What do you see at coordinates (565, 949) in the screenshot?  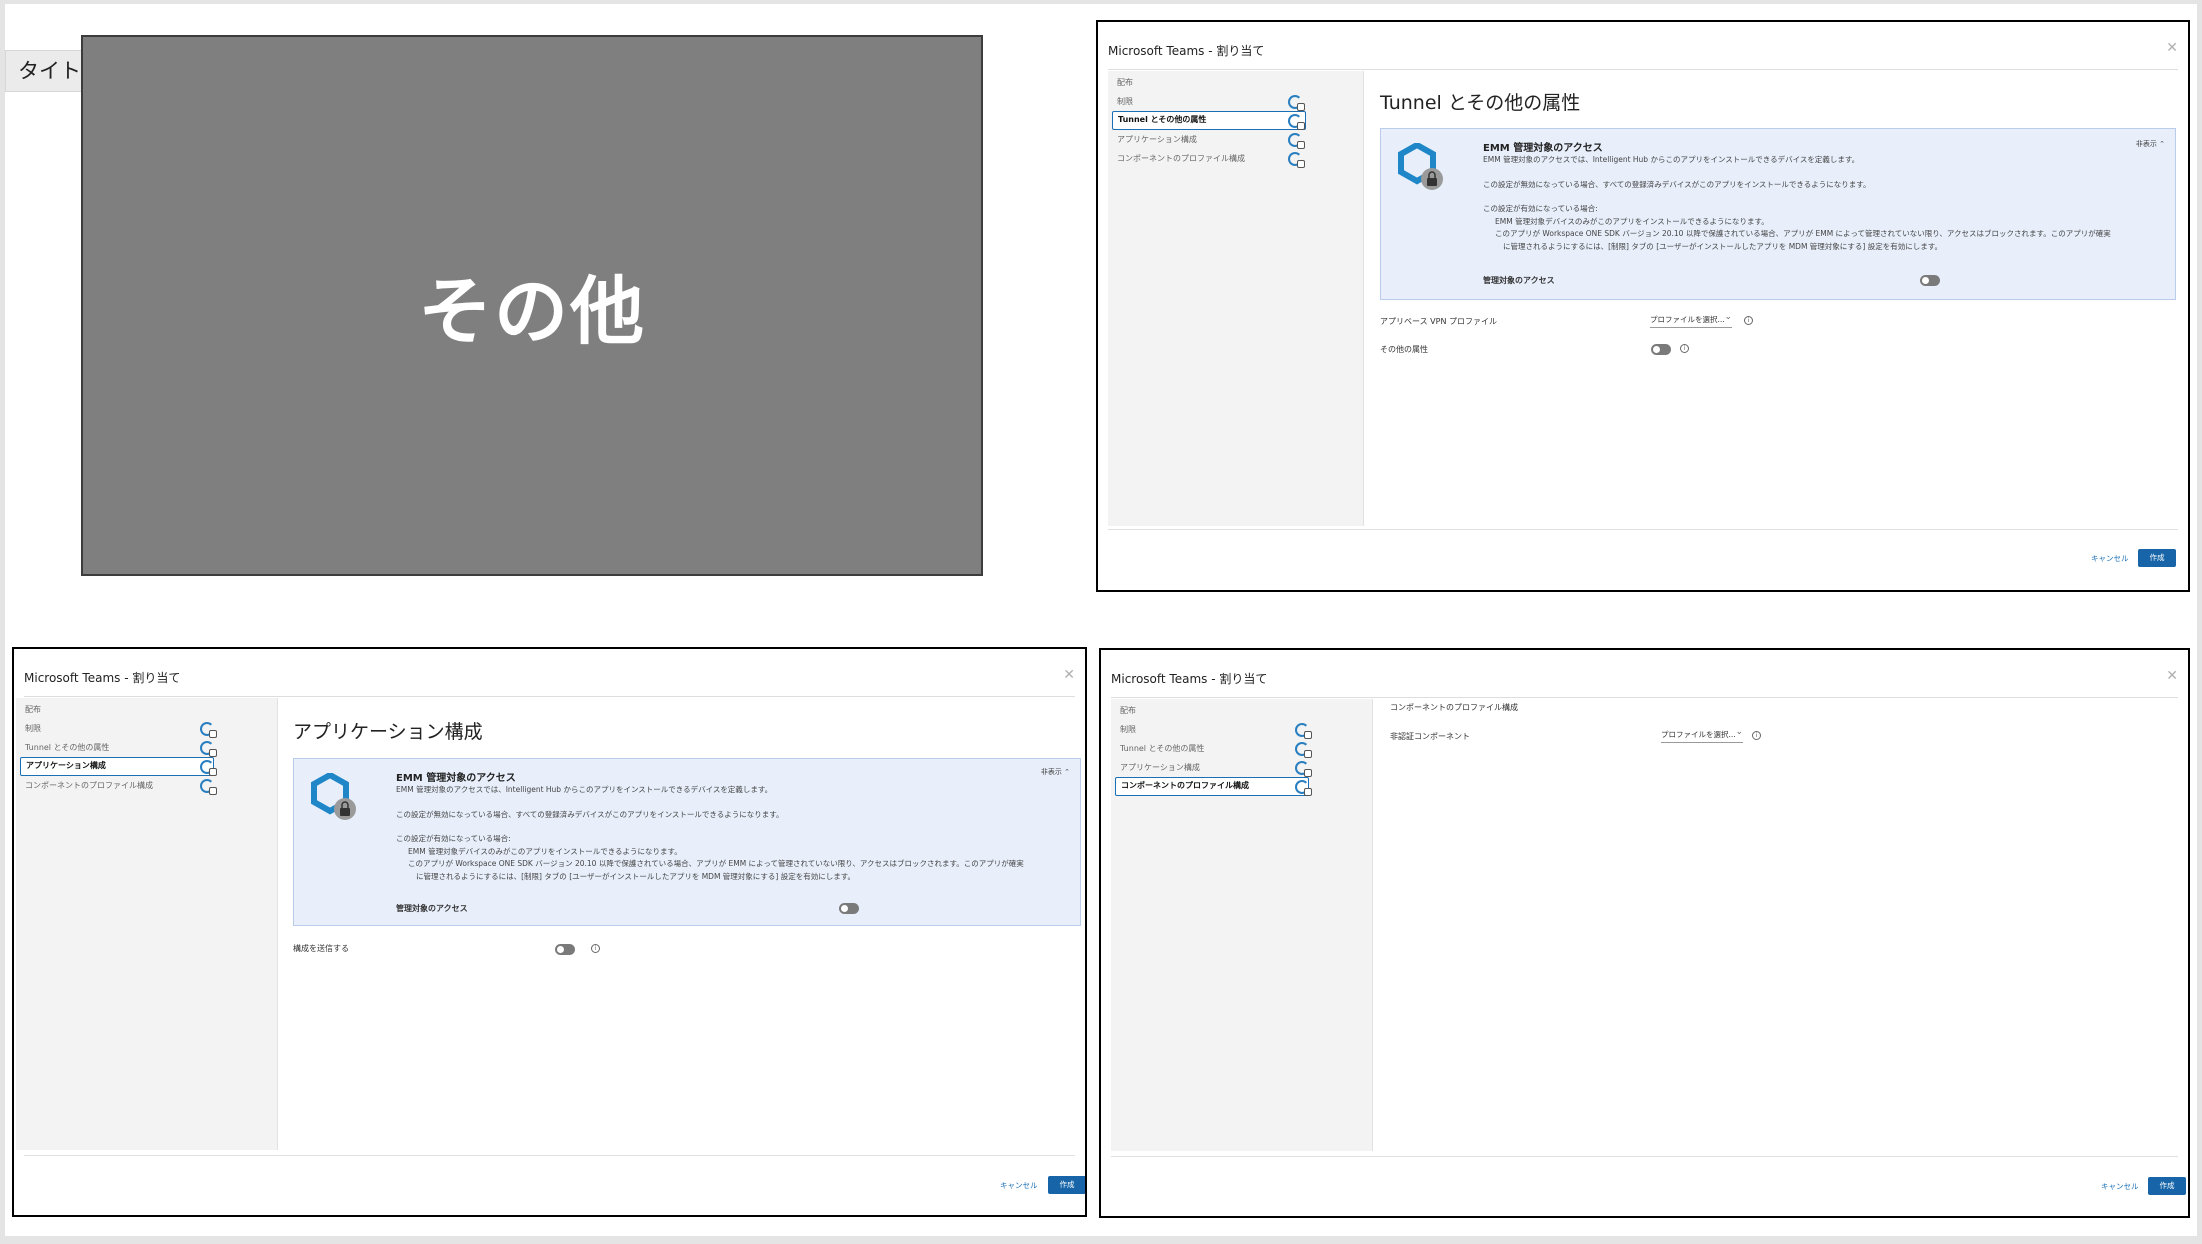 I see `send-config-toggle` at bounding box center [565, 949].